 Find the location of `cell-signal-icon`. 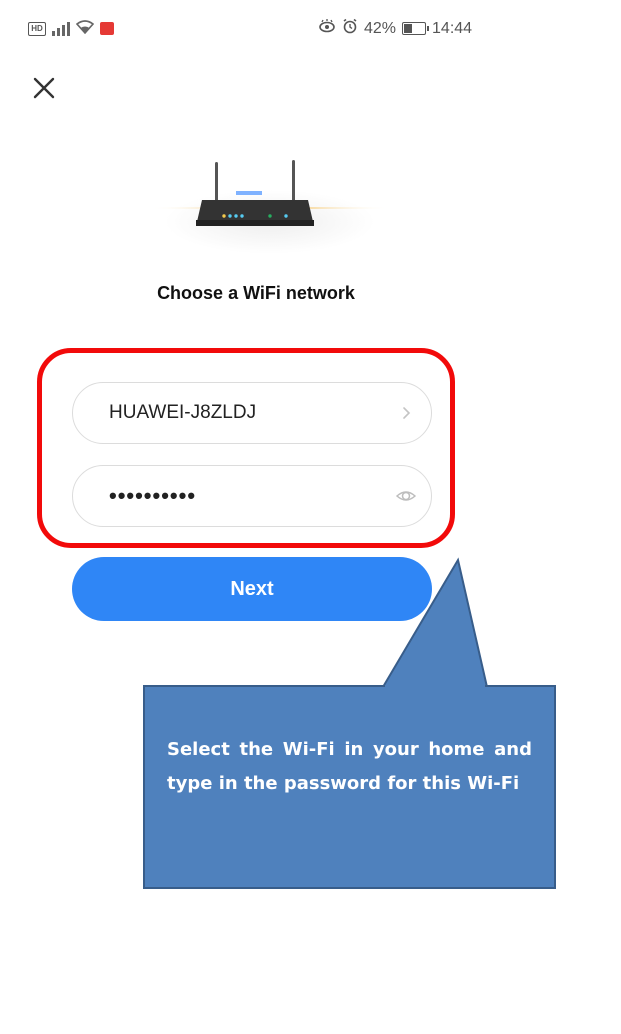

cell-signal-icon is located at coordinates (61, 28).